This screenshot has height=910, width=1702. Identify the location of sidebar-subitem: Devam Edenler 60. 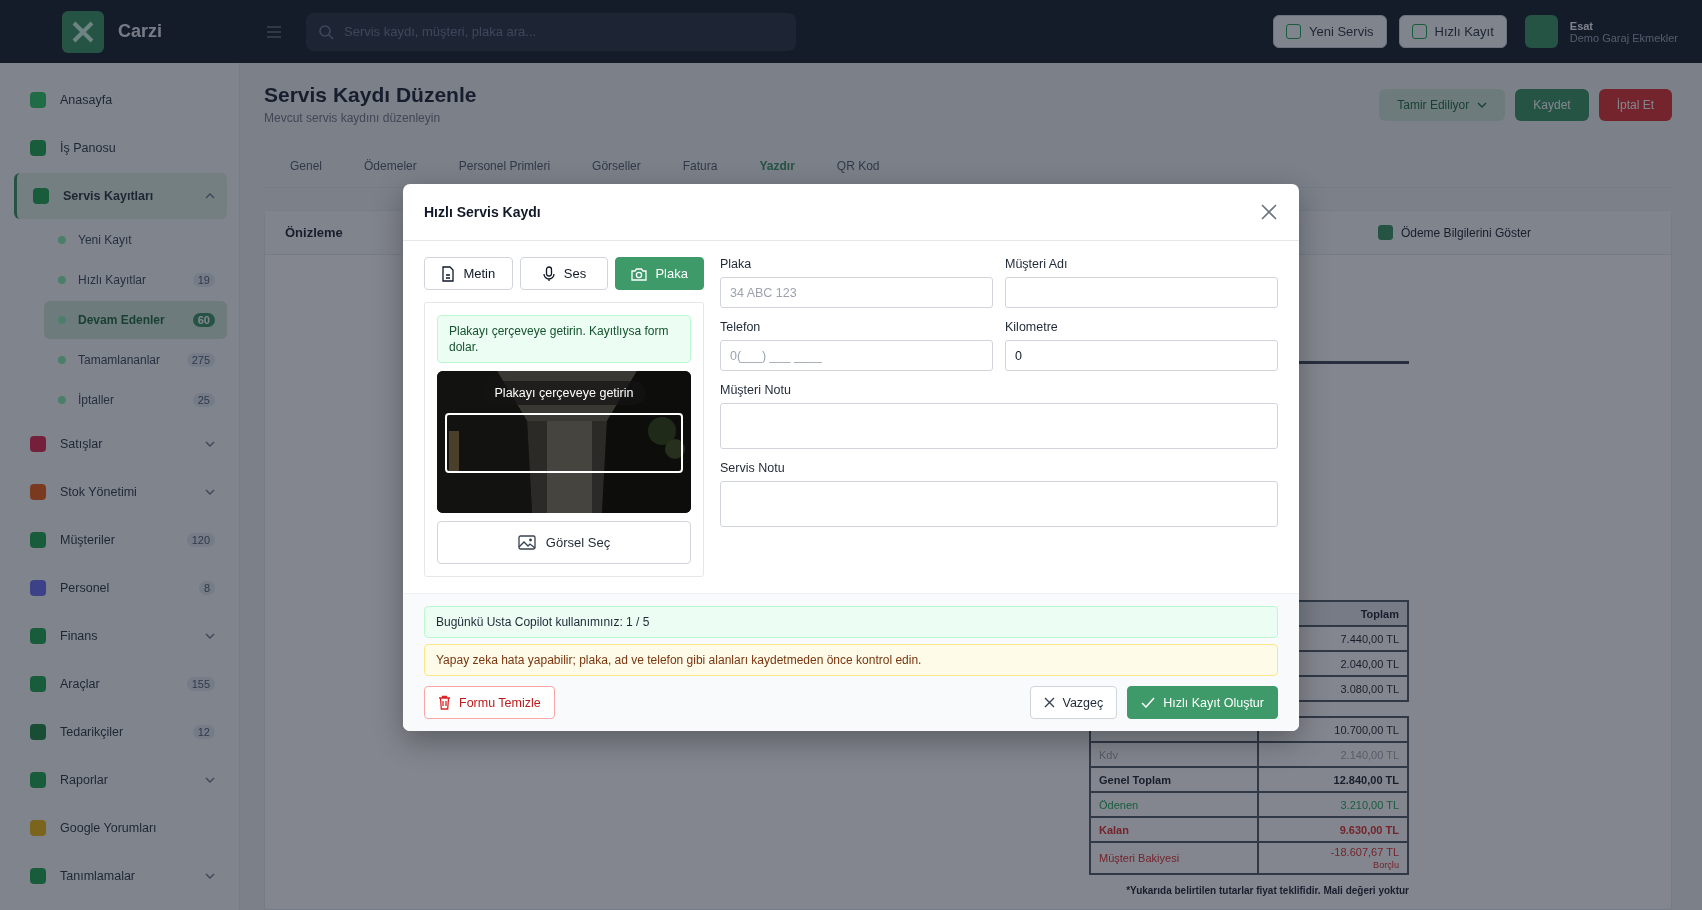
(135, 320).